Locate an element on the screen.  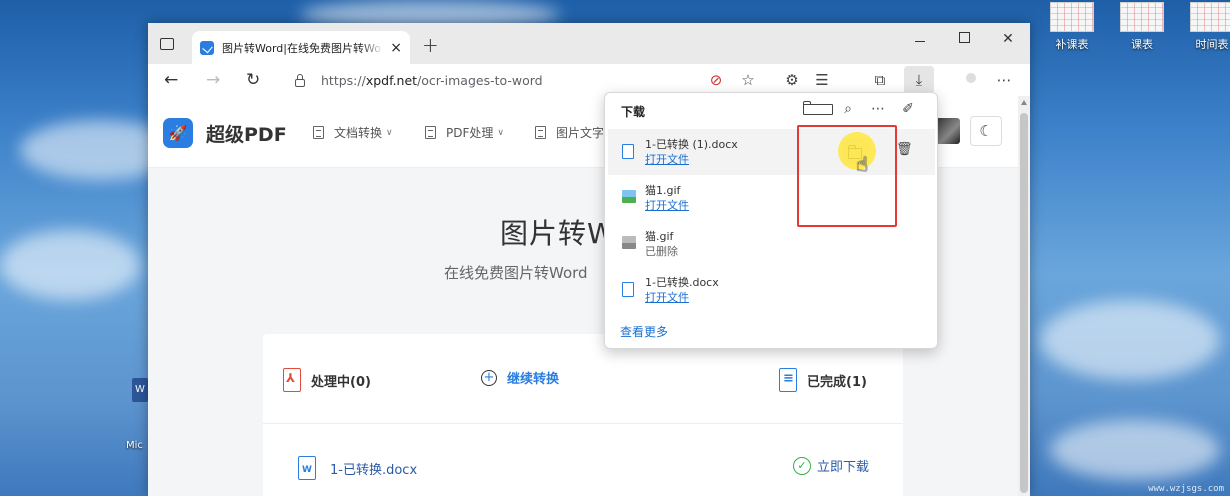
nav-image-text: 图片文字 is located at coordinates (569, 132).